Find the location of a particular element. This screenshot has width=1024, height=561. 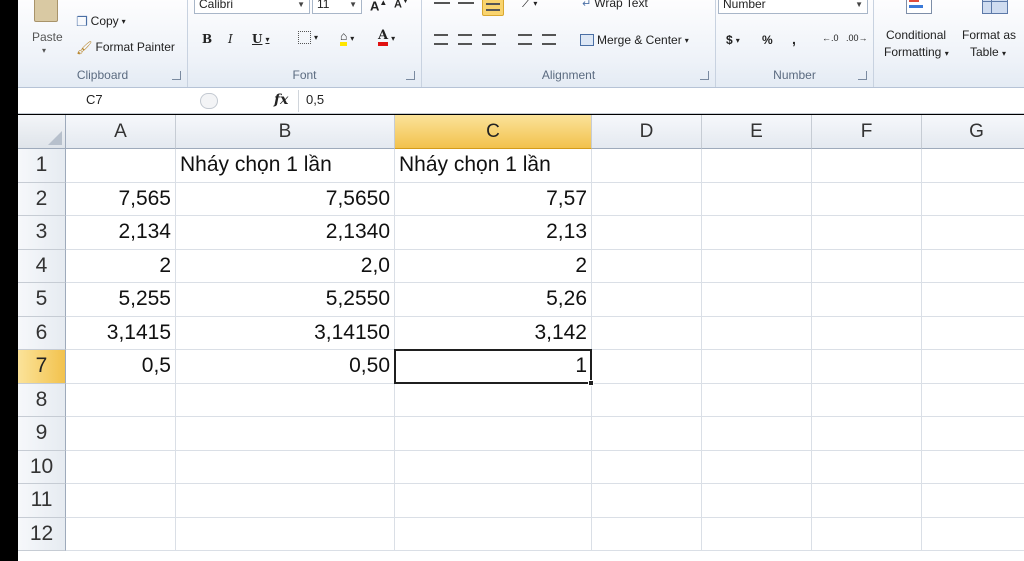

cell-g9 is located at coordinates (973, 434).